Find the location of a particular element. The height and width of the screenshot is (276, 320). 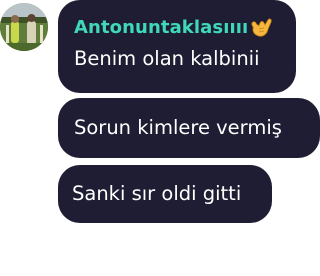

sender-name: Antonuntaklasıııı is located at coordinates (161, 27).